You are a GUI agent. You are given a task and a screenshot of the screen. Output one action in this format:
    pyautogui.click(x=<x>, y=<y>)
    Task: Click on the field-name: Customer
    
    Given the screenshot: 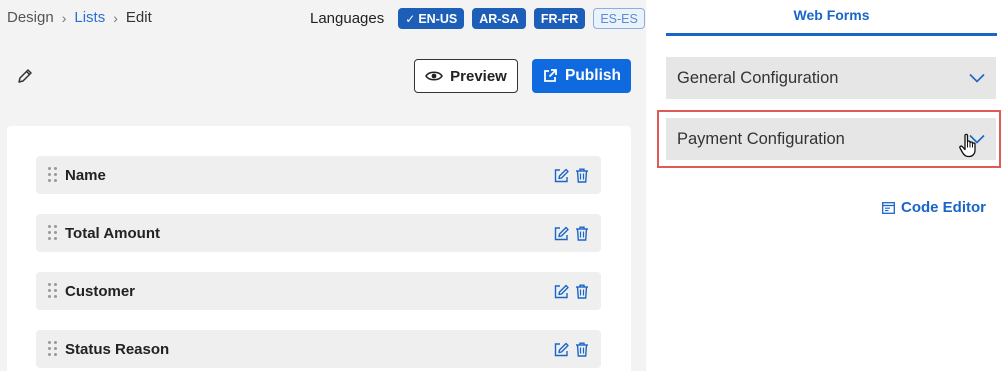 What is the action you would take?
    pyautogui.click(x=100, y=291)
    